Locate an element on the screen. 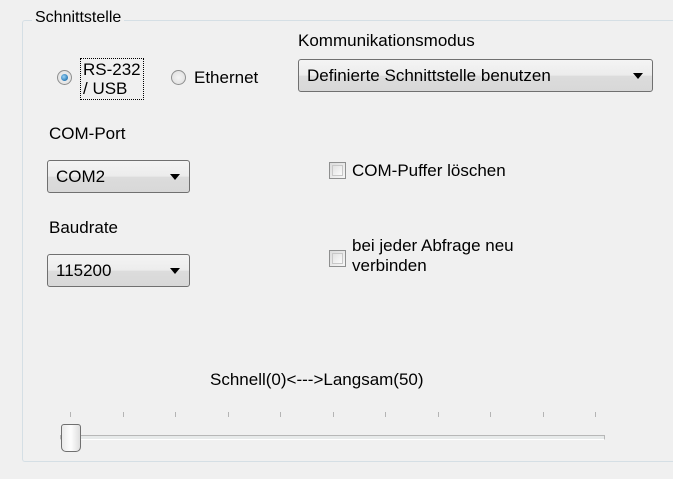  clear-buffer-checkbox is located at coordinates (337, 170).